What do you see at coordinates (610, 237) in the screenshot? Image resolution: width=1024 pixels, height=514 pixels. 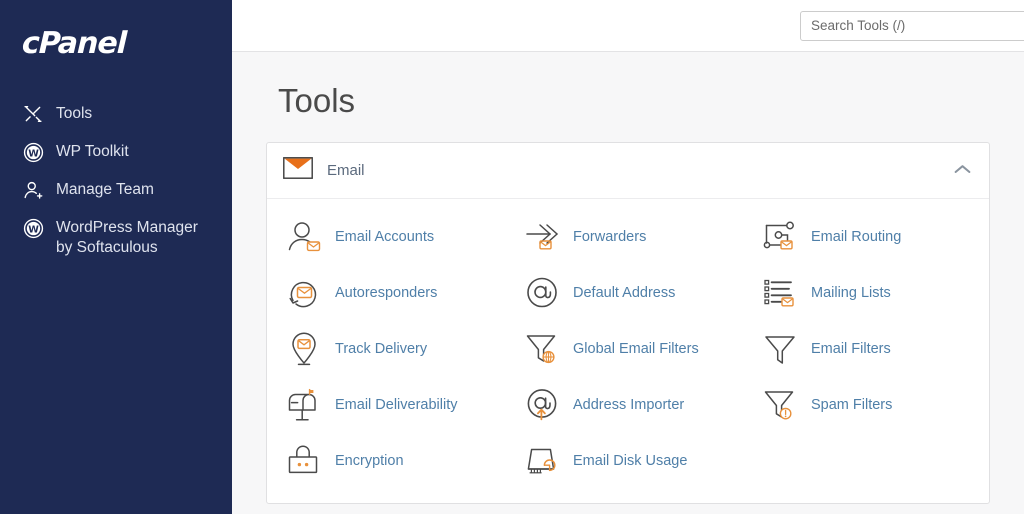 I see `tool-label: Forwarders` at bounding box center [610, 237].